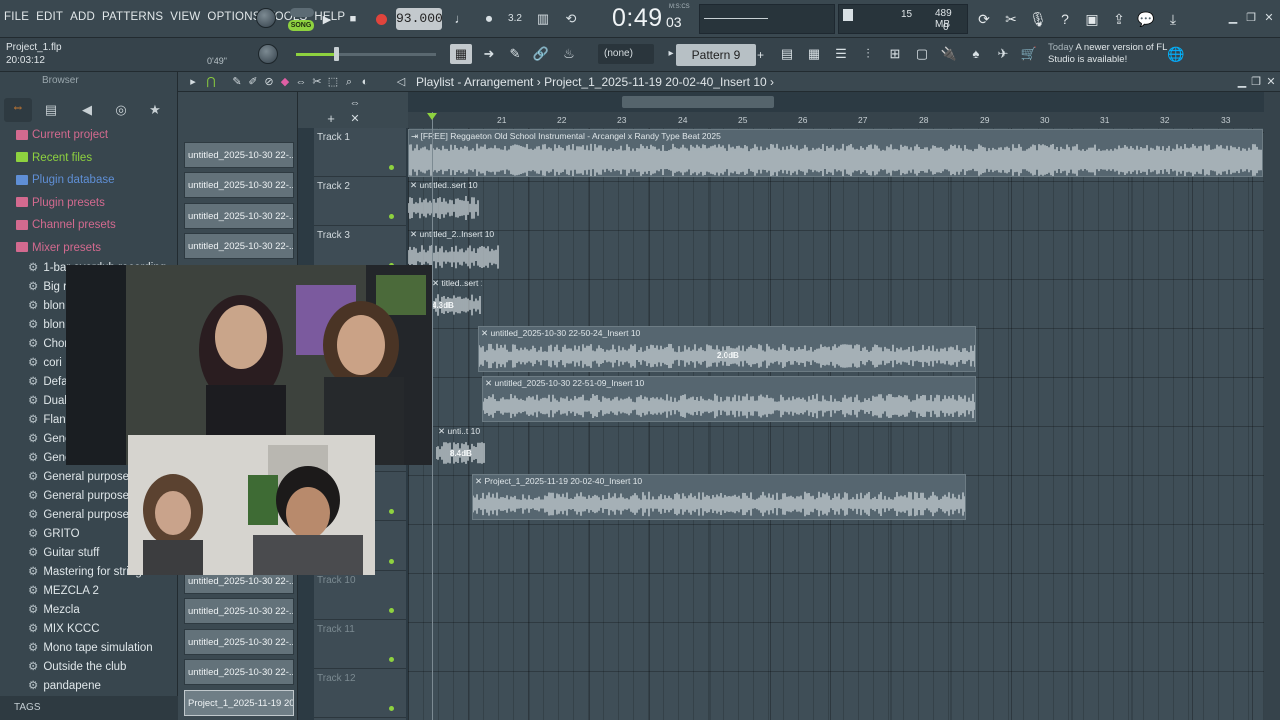  What do you see at coordinates (461, 19) in the screenshot?
I see `metronome-icon: ♩` at bounding box center [461, 19].